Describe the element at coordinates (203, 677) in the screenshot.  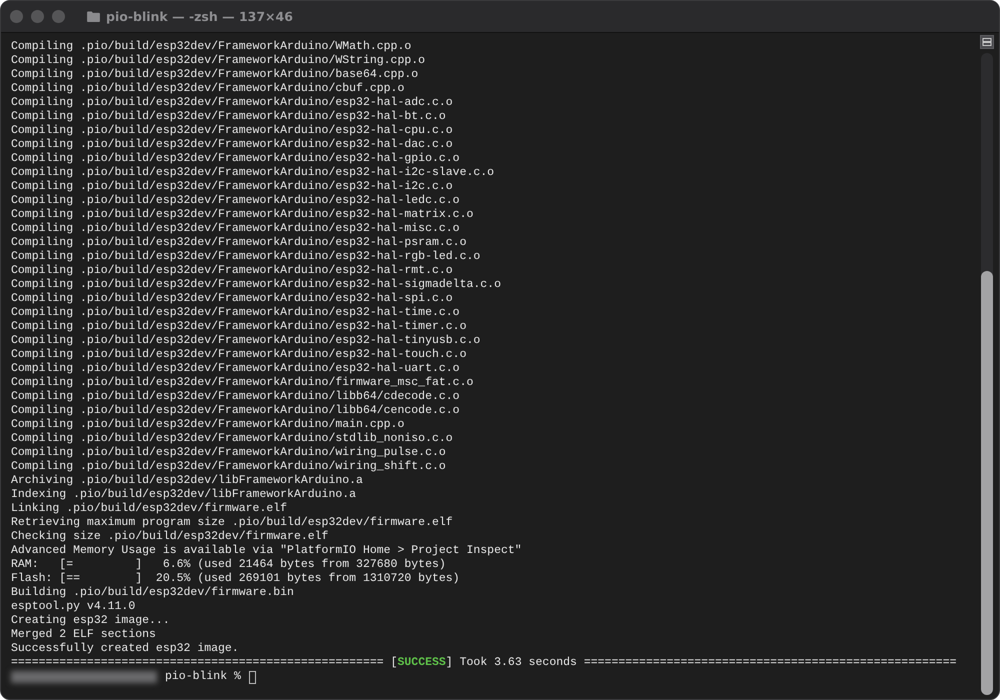
I see `shell-prompt: pio-blink %` at that location.